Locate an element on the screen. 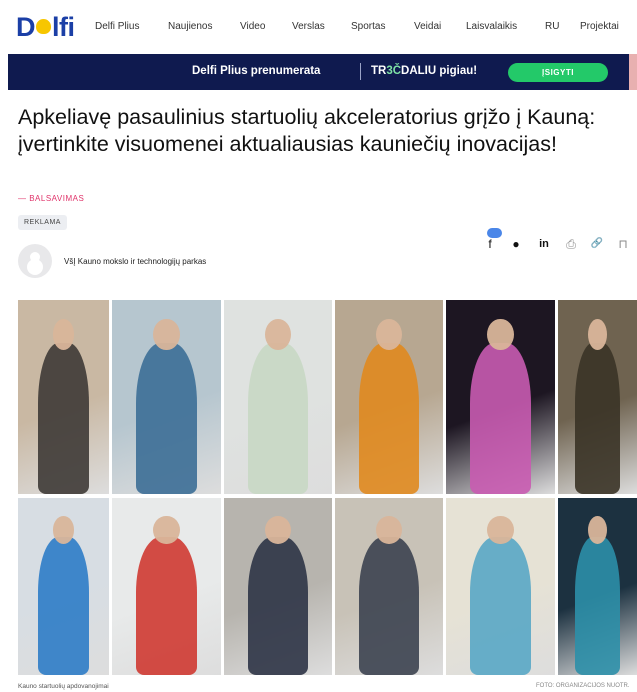  nav-item-projektai: Projektai is located at coordinates (599, 26).